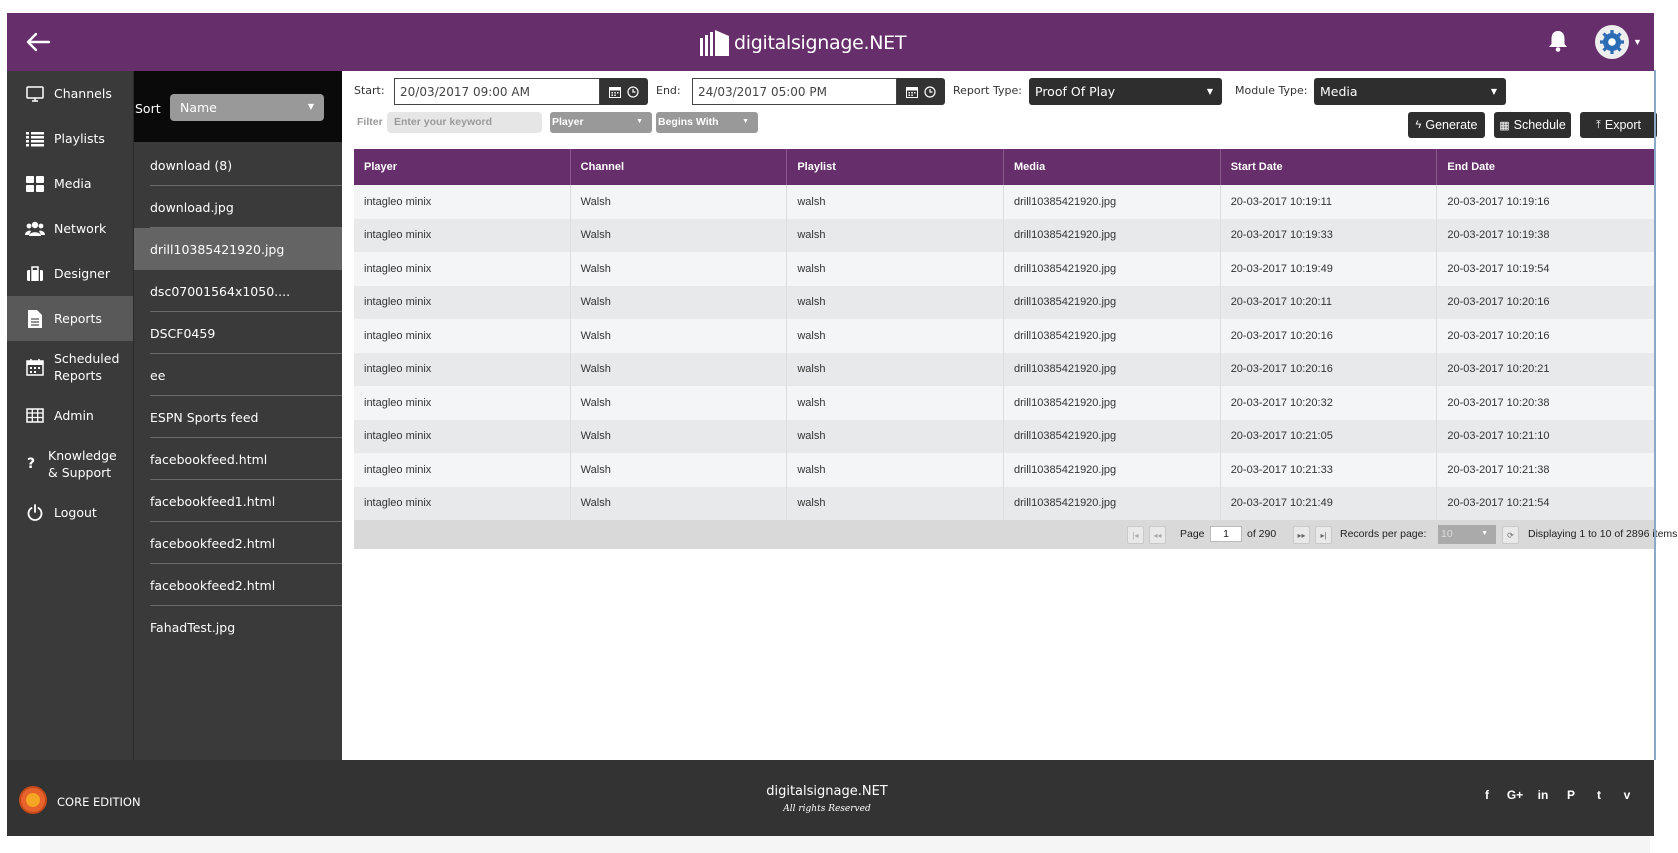  Describe the element at coordinates (1301, 535) in the screenshot. I see `next-page-icon: ▸▸` at that location.